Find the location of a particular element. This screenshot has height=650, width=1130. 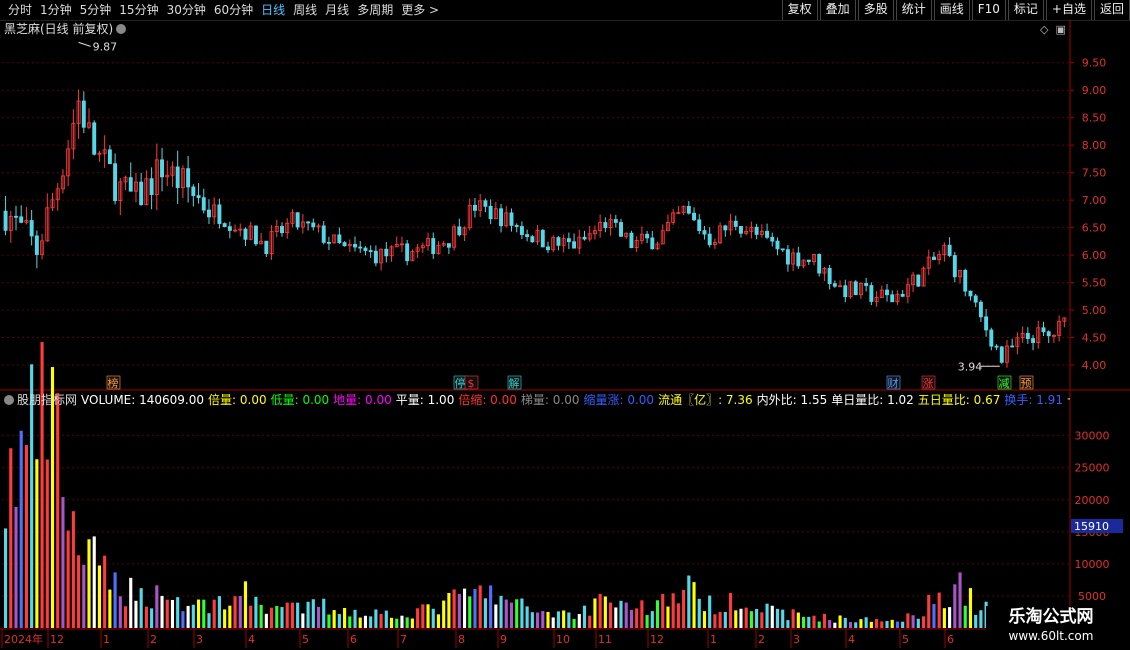

period-tab-2: 5分钟 is located at coordinates (96, 10).